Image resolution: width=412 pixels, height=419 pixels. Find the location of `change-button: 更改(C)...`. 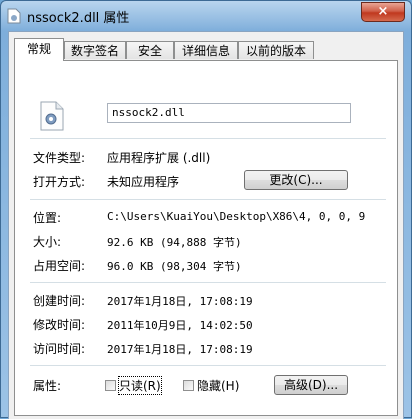

change-button: 更改(C)... is located at coordinates (296, 180).